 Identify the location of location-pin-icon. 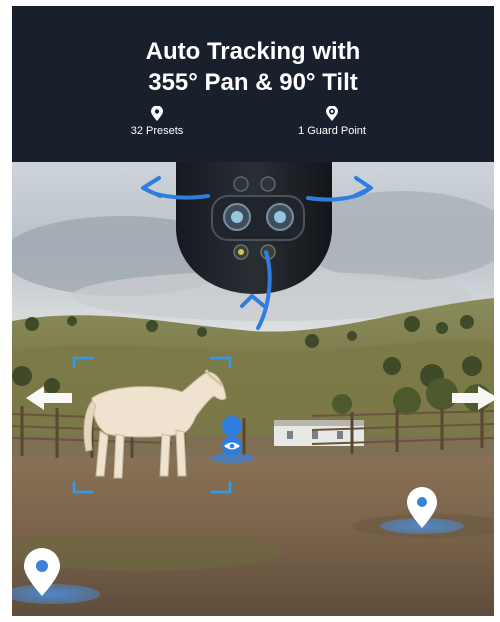
(157, 113).